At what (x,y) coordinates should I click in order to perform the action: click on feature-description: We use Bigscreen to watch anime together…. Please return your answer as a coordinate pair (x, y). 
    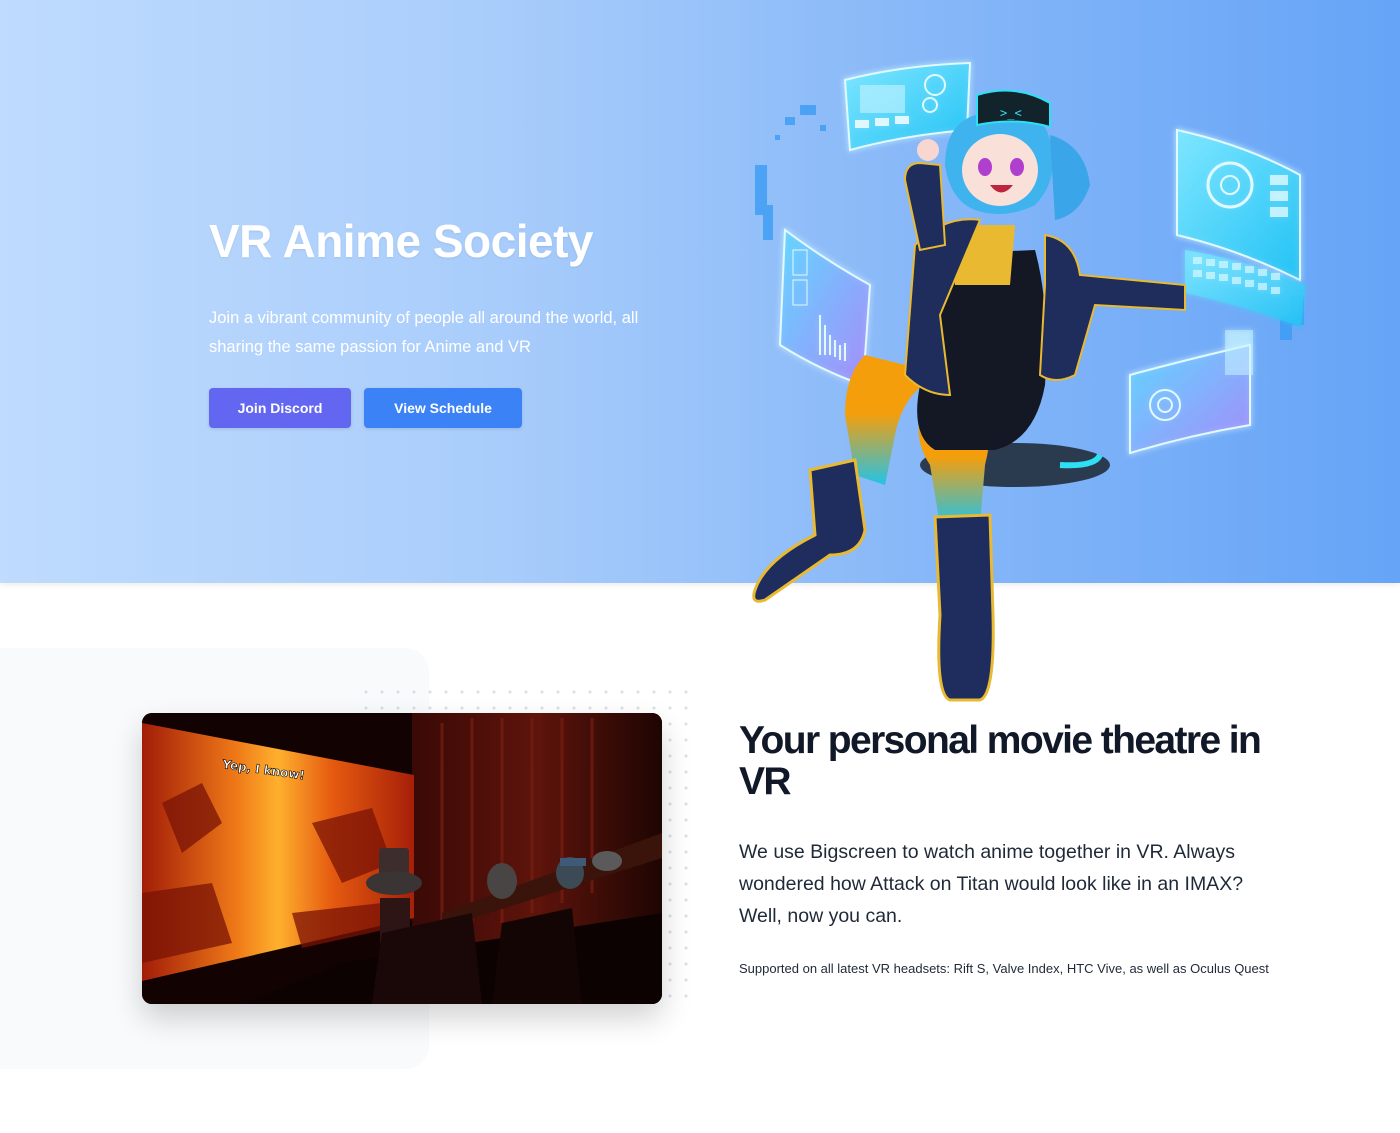
    Looking at the image, I should click on (991, 884).